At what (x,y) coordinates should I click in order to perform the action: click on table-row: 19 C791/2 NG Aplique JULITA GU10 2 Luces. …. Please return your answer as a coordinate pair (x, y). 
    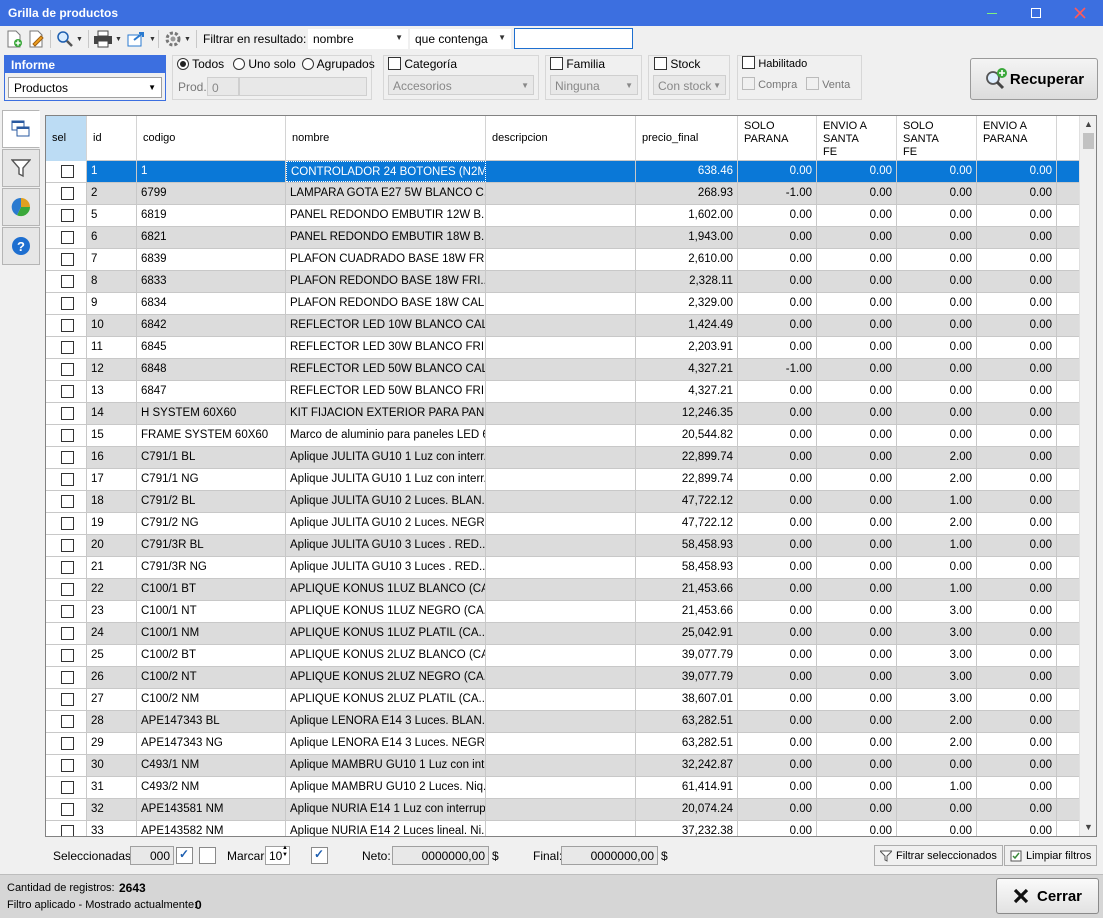
    Looking at the image, I should click on (563, 524).